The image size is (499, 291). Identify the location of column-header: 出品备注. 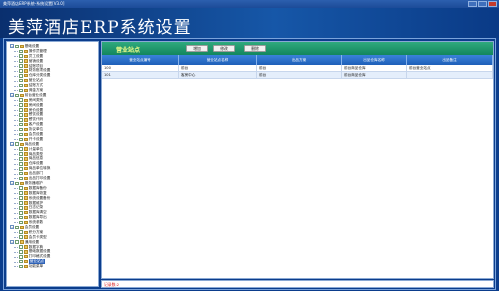
(450, 60).